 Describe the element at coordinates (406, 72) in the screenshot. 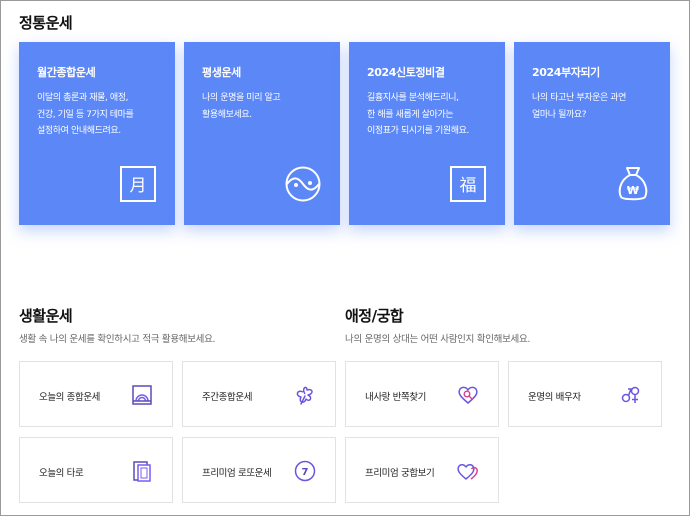

I see `card-title: 2024신토정비결` at that location.